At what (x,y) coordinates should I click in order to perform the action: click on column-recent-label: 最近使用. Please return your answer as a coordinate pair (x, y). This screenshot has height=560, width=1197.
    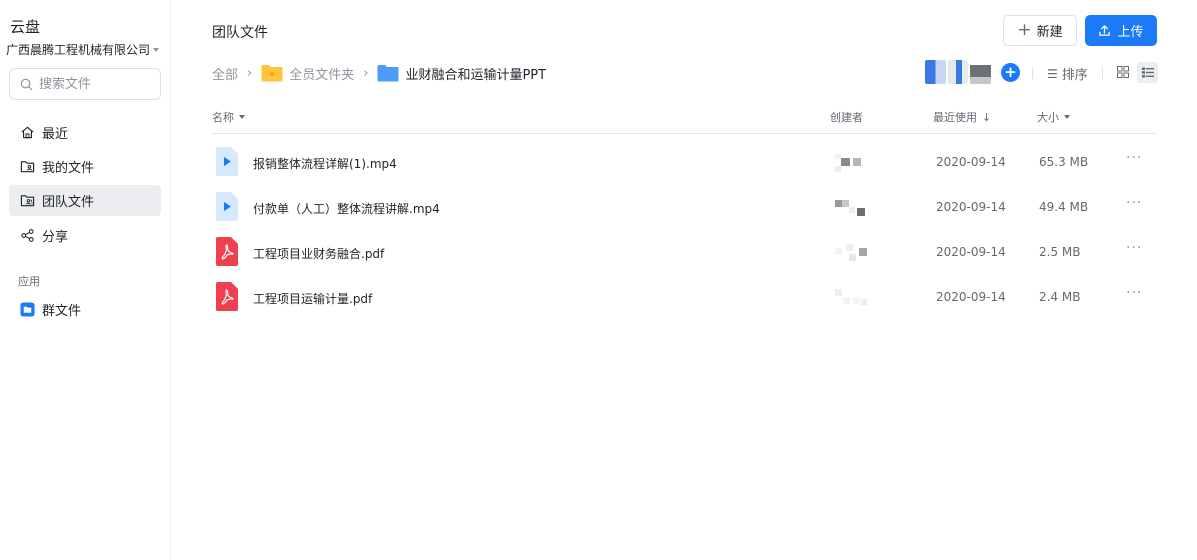
    Looking at the image, I should click on (955, 117).